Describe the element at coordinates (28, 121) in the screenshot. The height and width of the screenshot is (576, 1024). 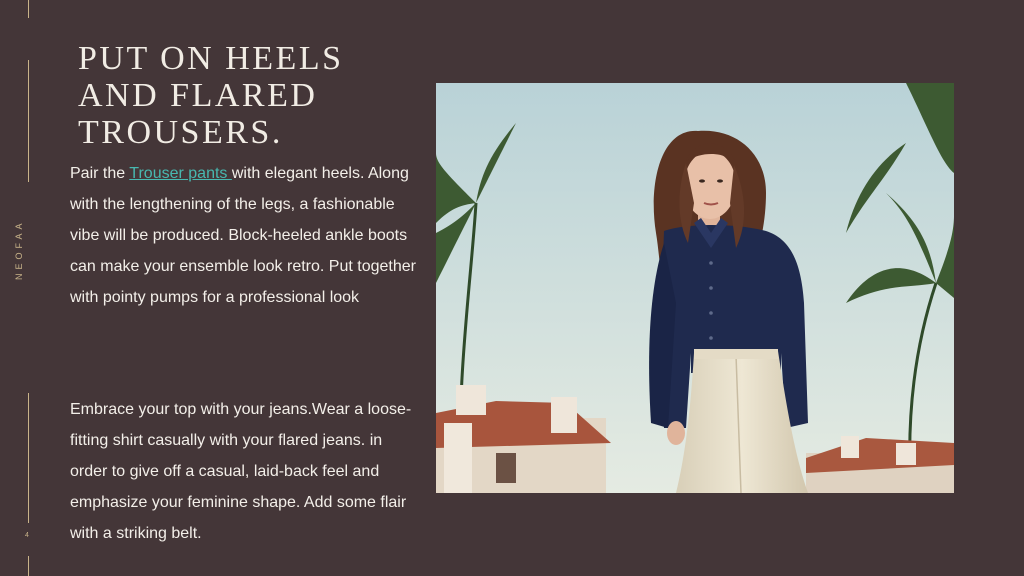
I see `rail-line-upper` at that location.